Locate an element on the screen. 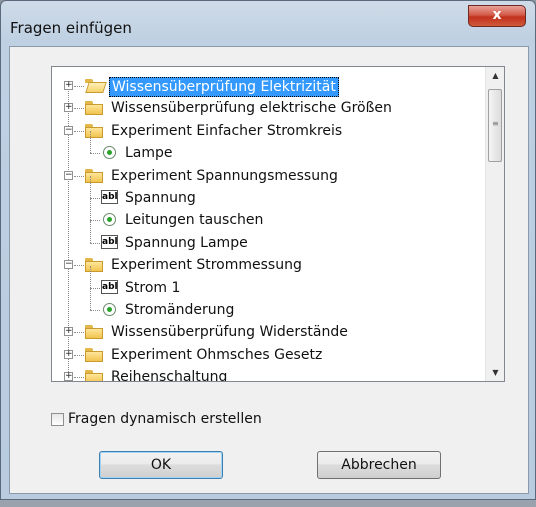  tree-folder-node: − Experiment Einfacher Stromkreis is located at coordinates (268, 131).